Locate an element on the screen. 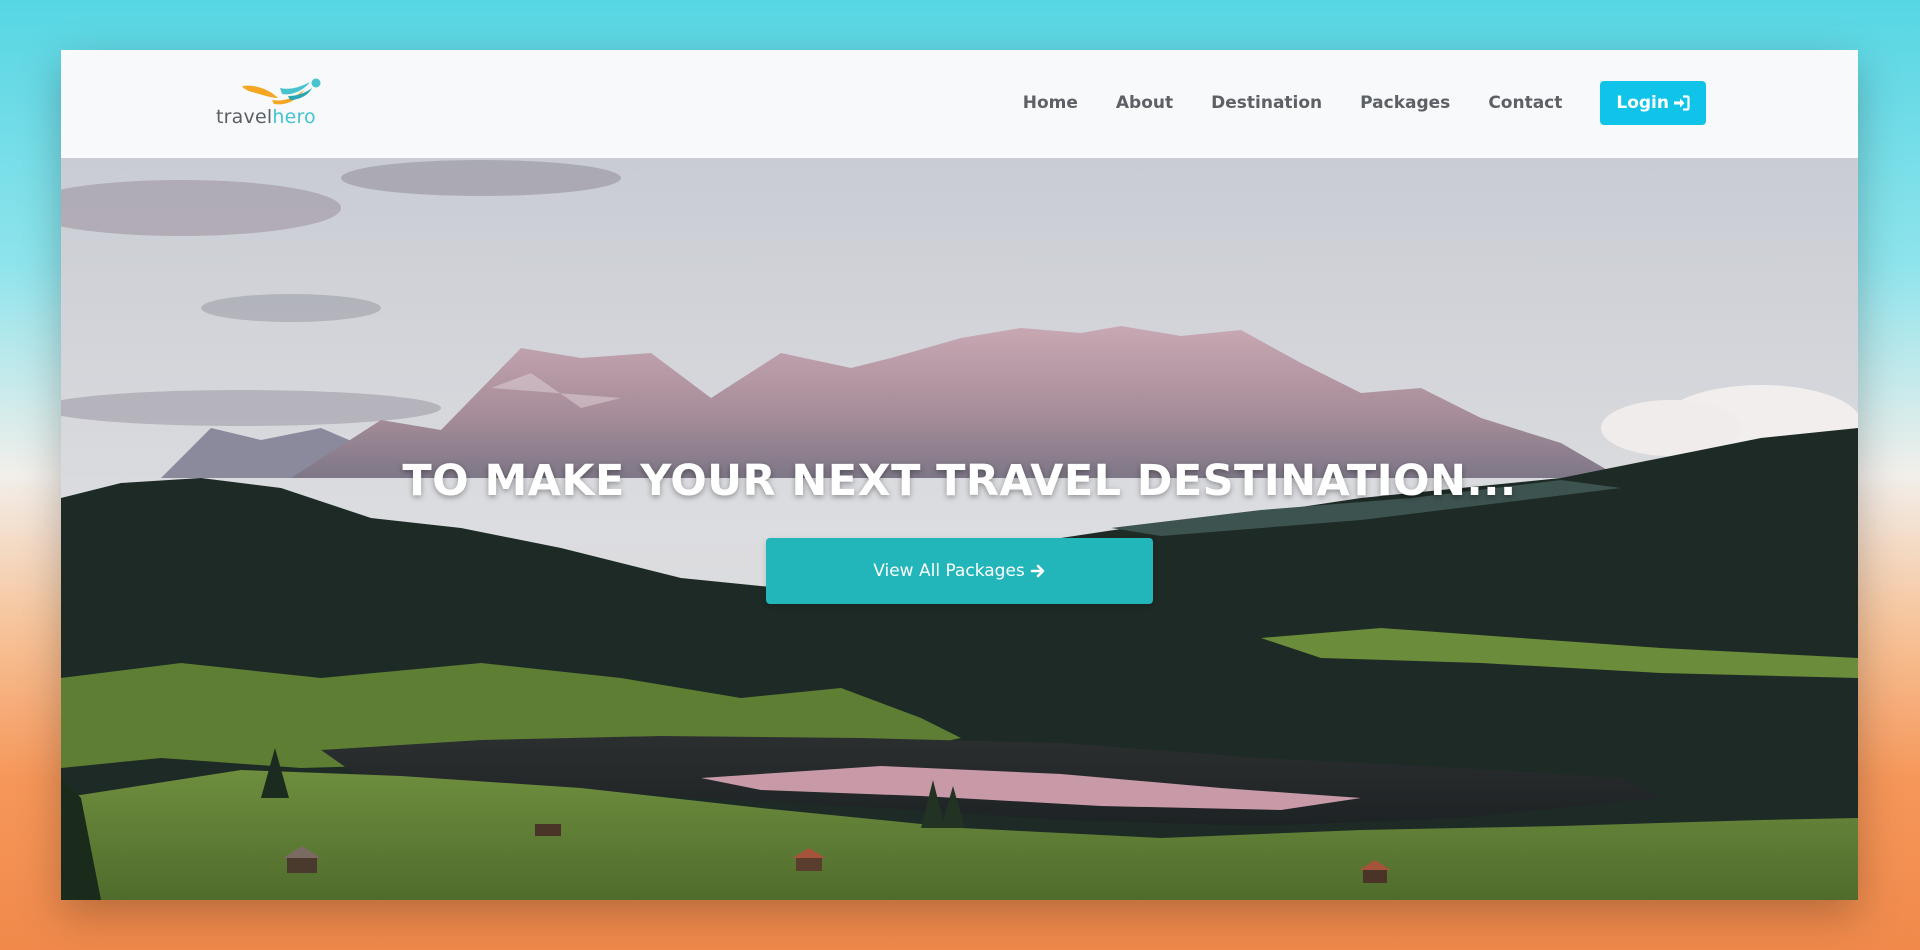 Image resolution: width=1920 pixels, height=950 pixels. view-all-packages-button: View All Packages is located at coordinates (959, 571).